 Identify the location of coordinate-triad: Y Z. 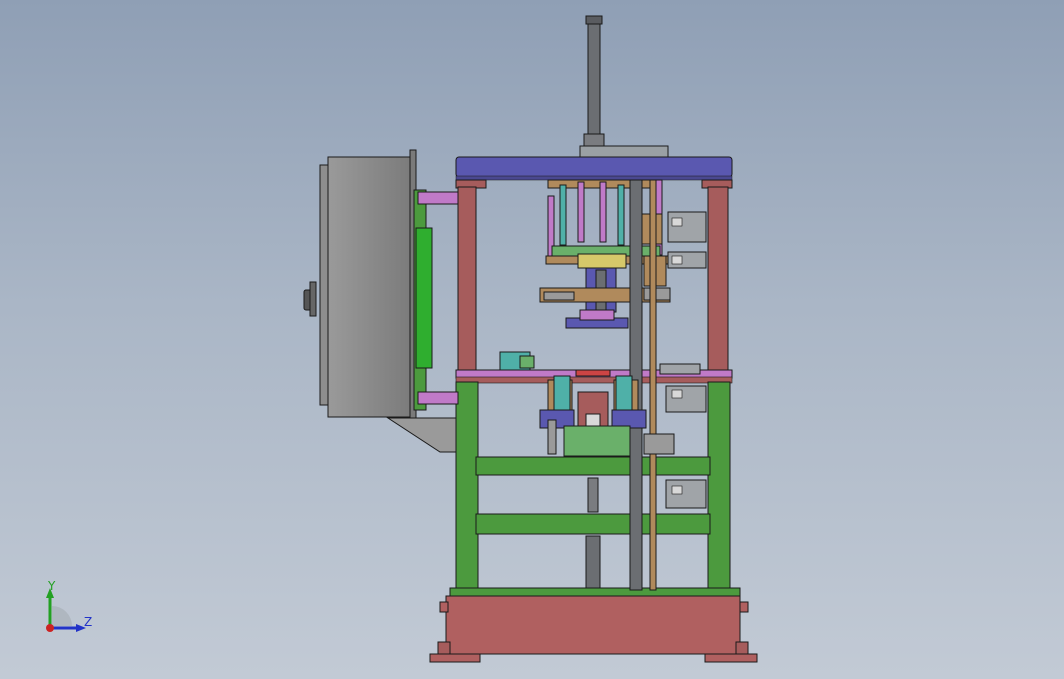
(69, 605).